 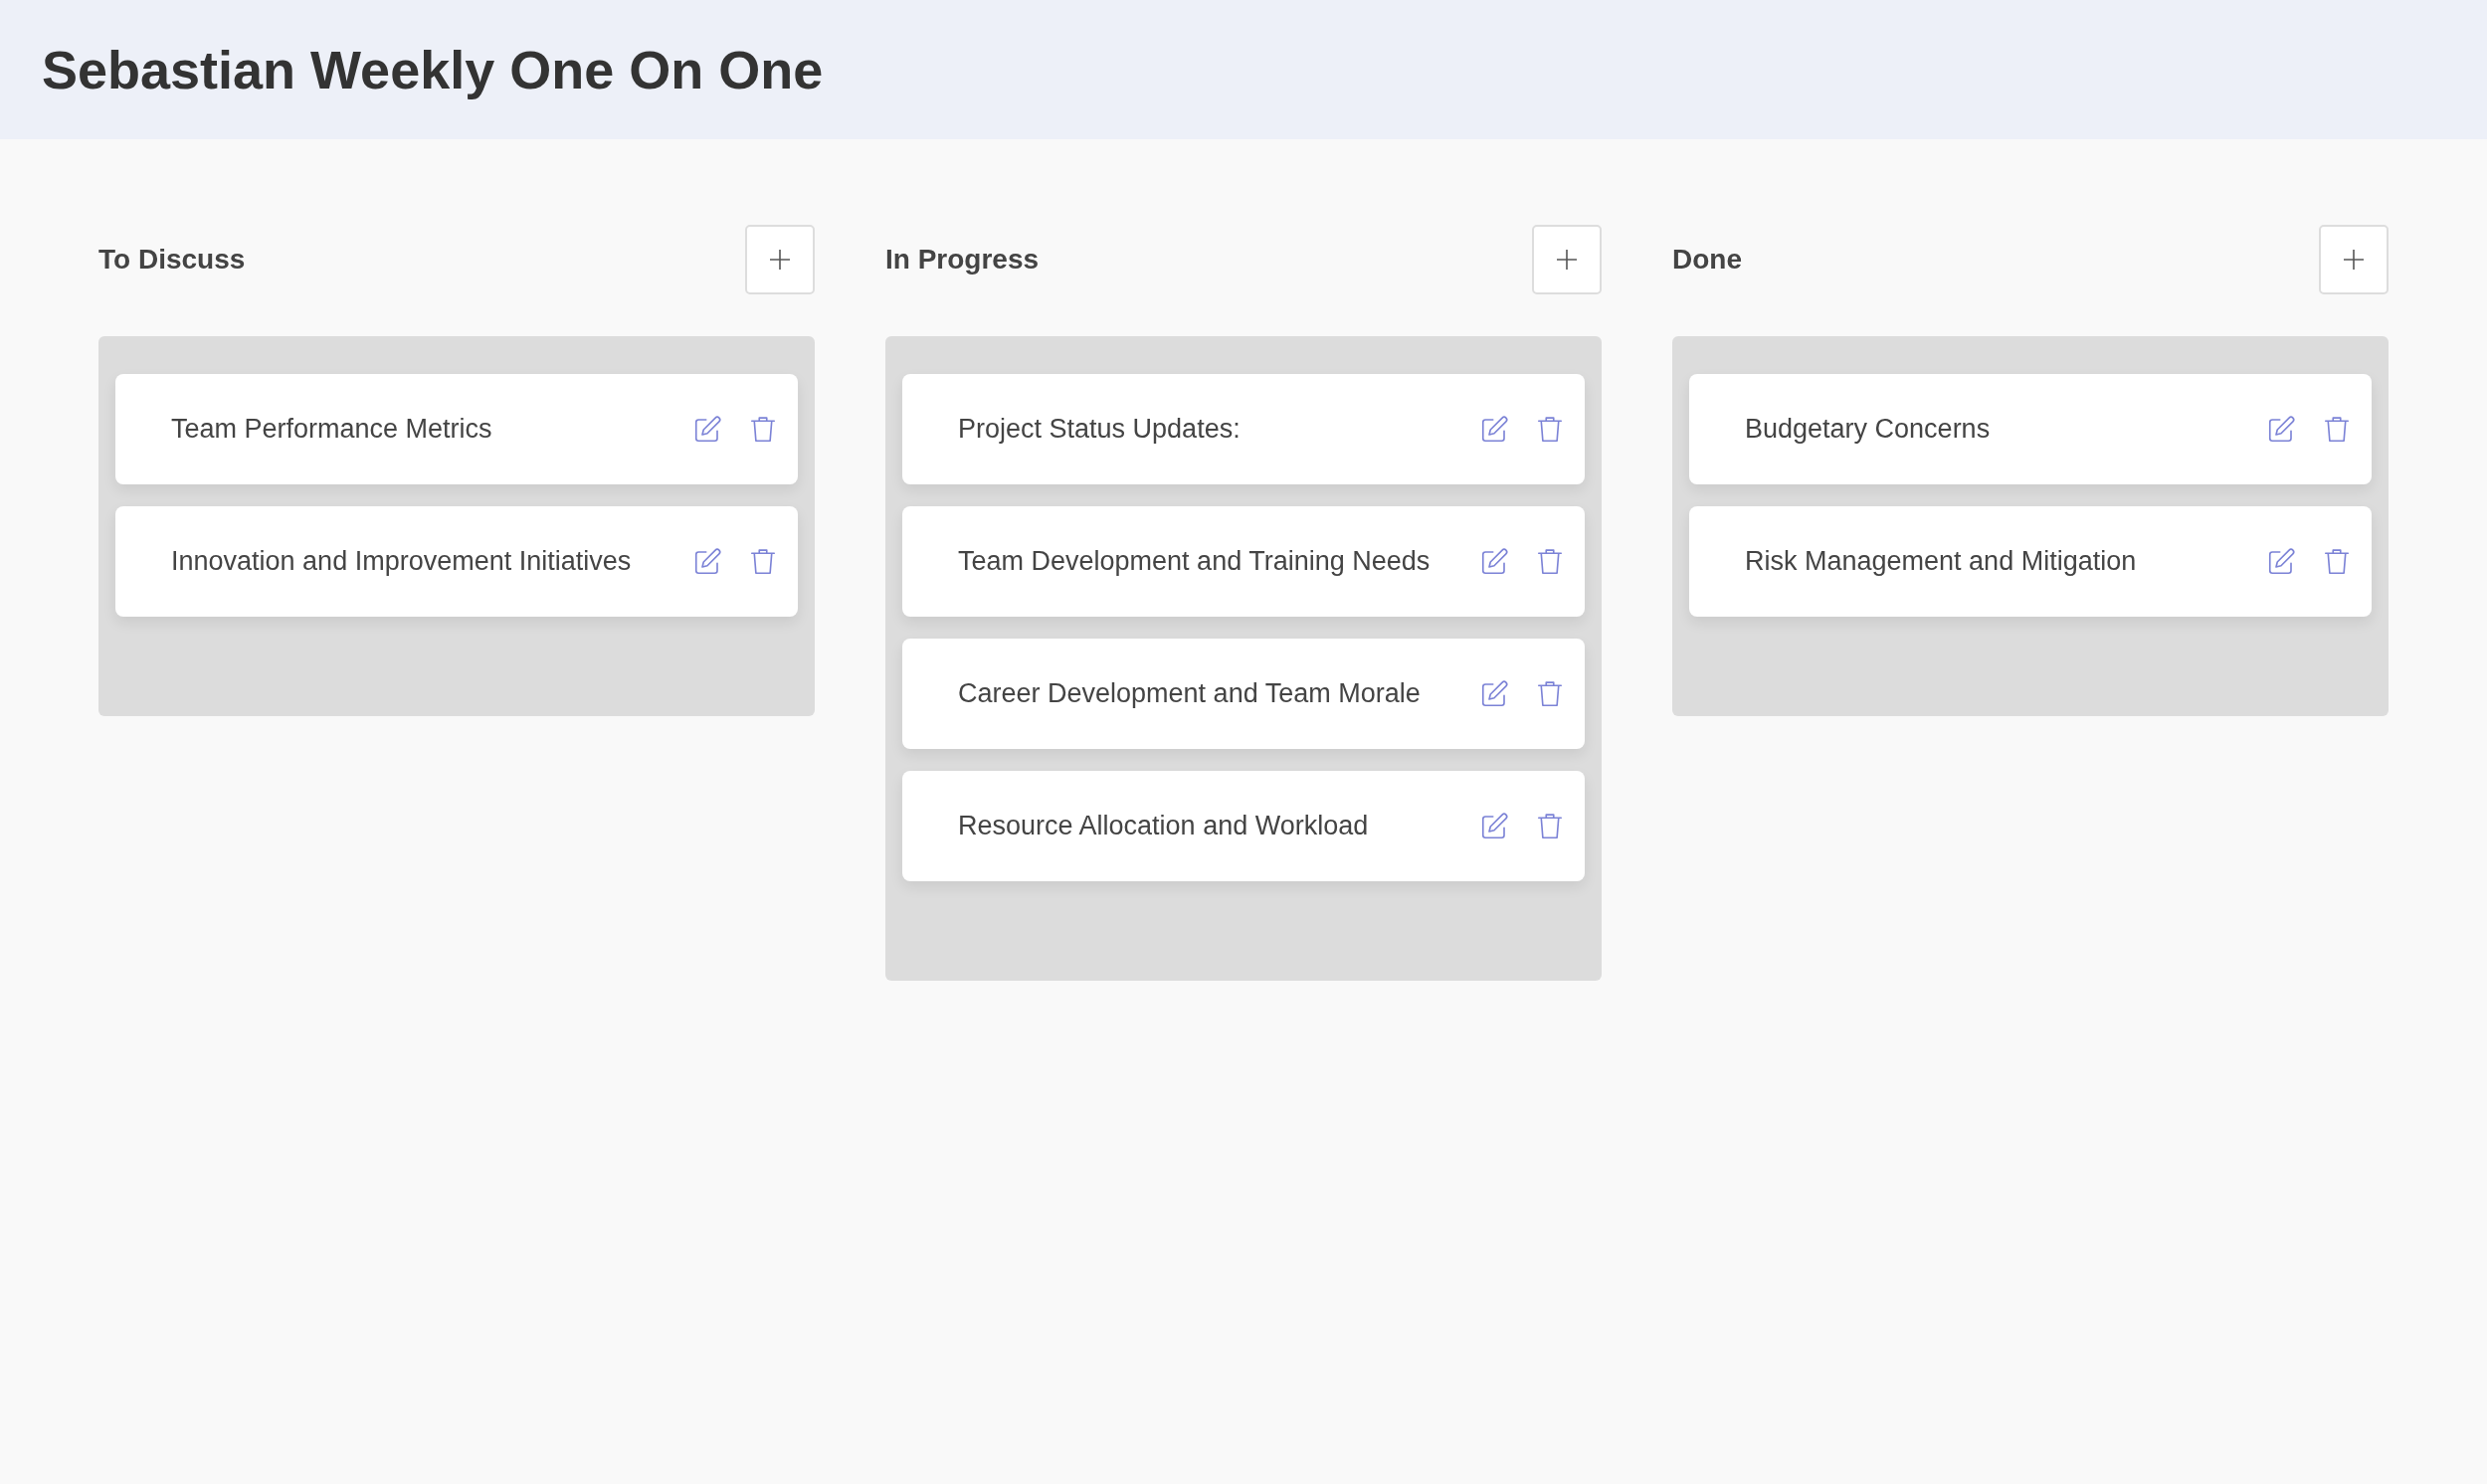 I want to click on task-card: Innovation and Improvement Initiatives, so click(x=456, y=562).